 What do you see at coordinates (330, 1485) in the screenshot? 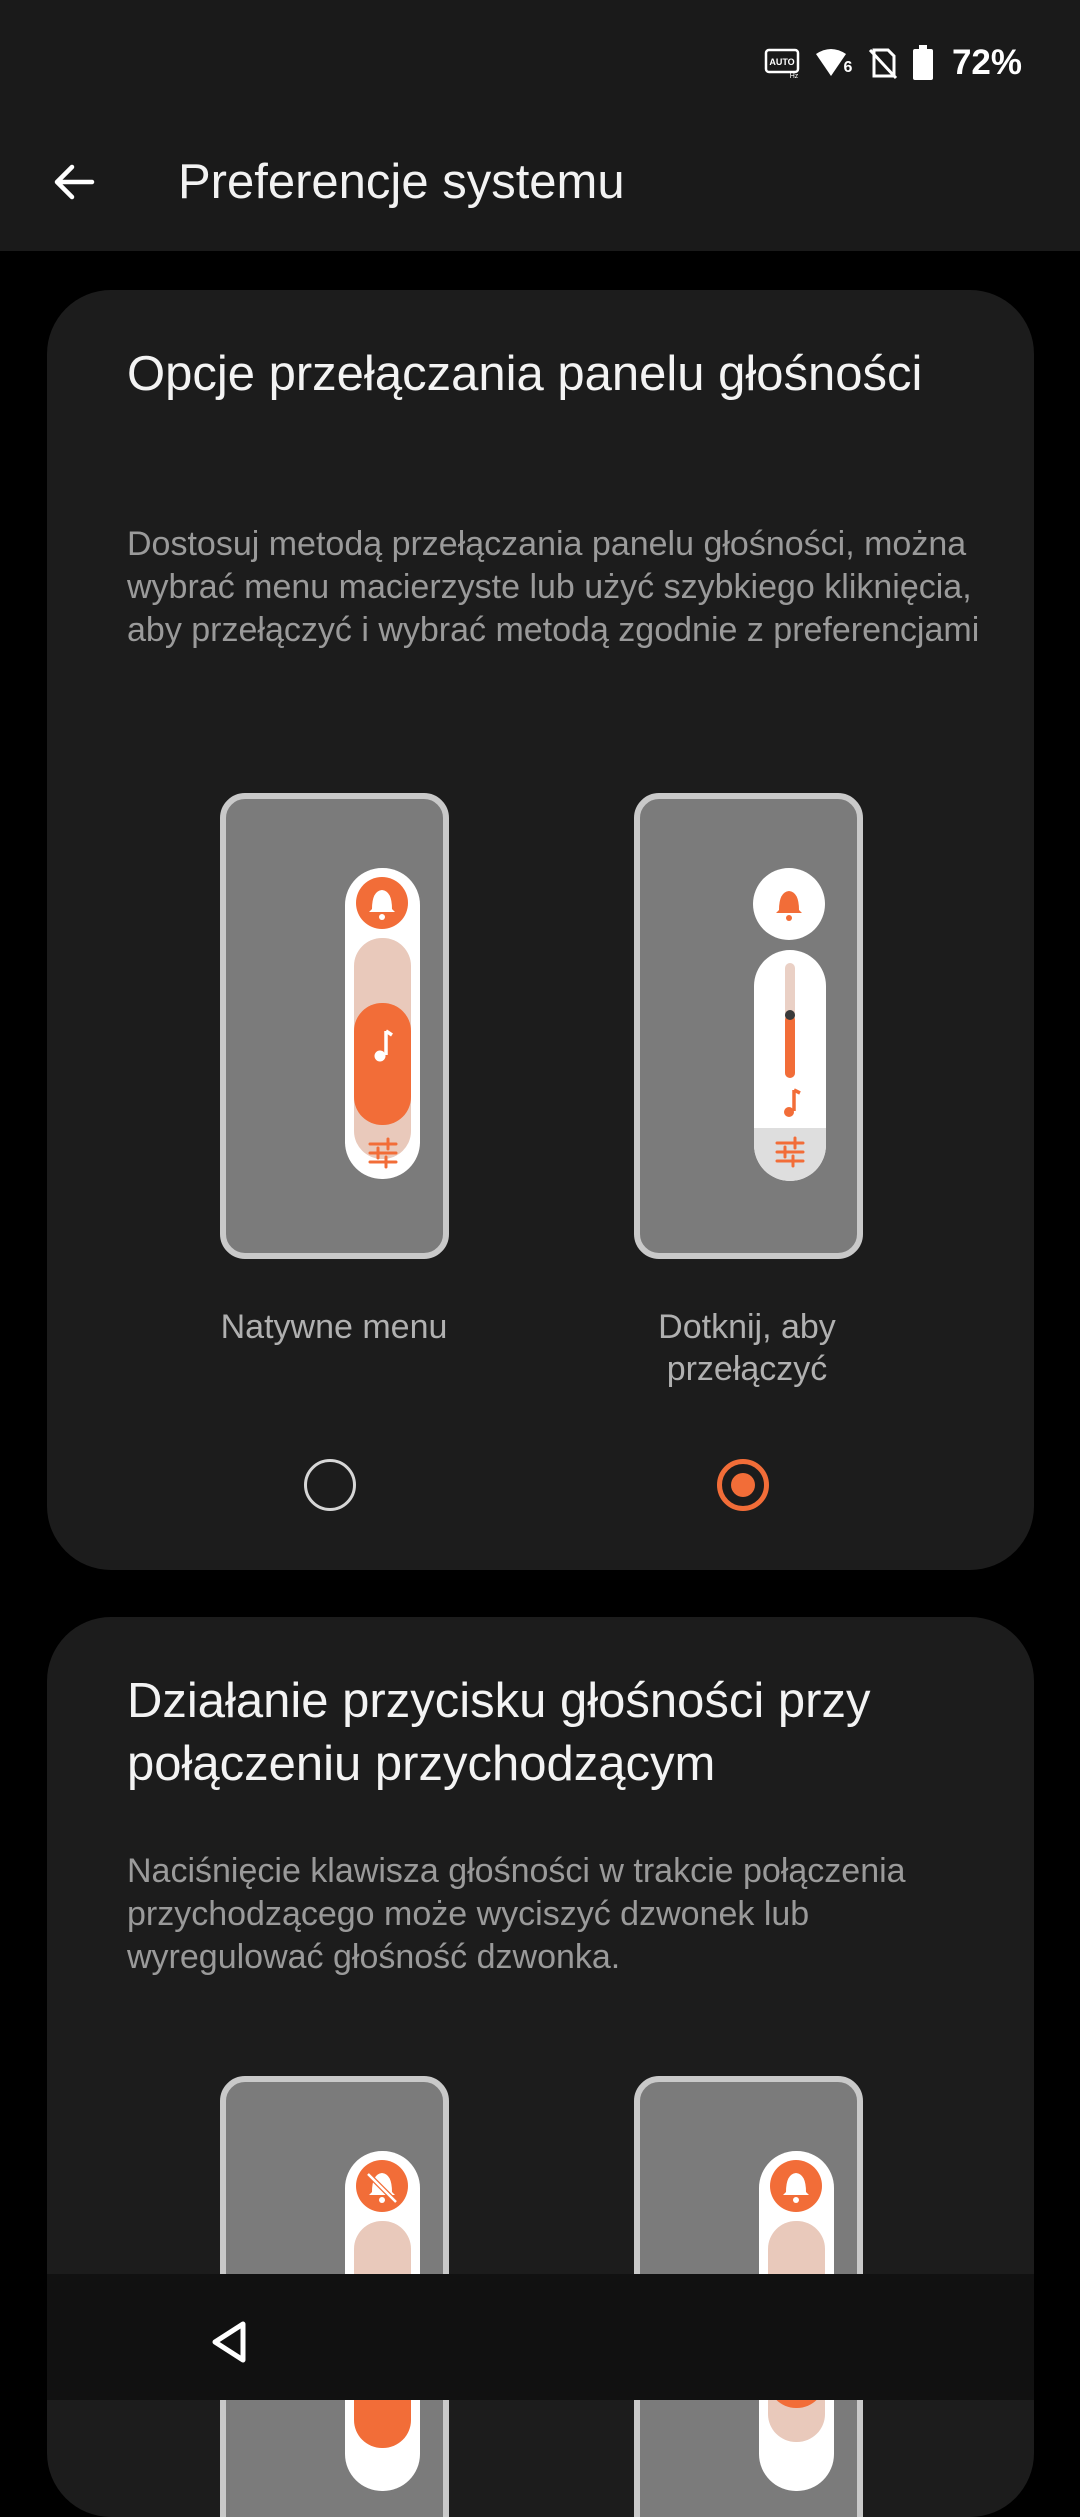
I see `native-menu-radio` at bounding box center [330, 1485].